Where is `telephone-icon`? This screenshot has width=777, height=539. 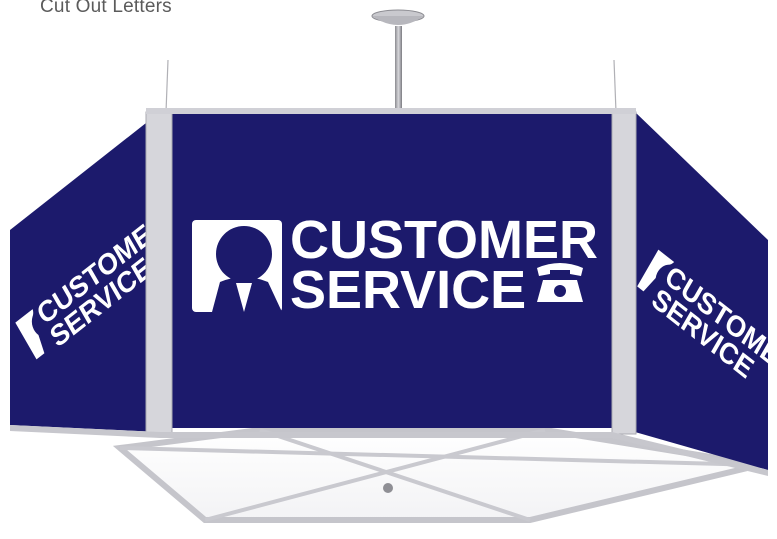
telephone-icon is located at coordinates (560, 282).